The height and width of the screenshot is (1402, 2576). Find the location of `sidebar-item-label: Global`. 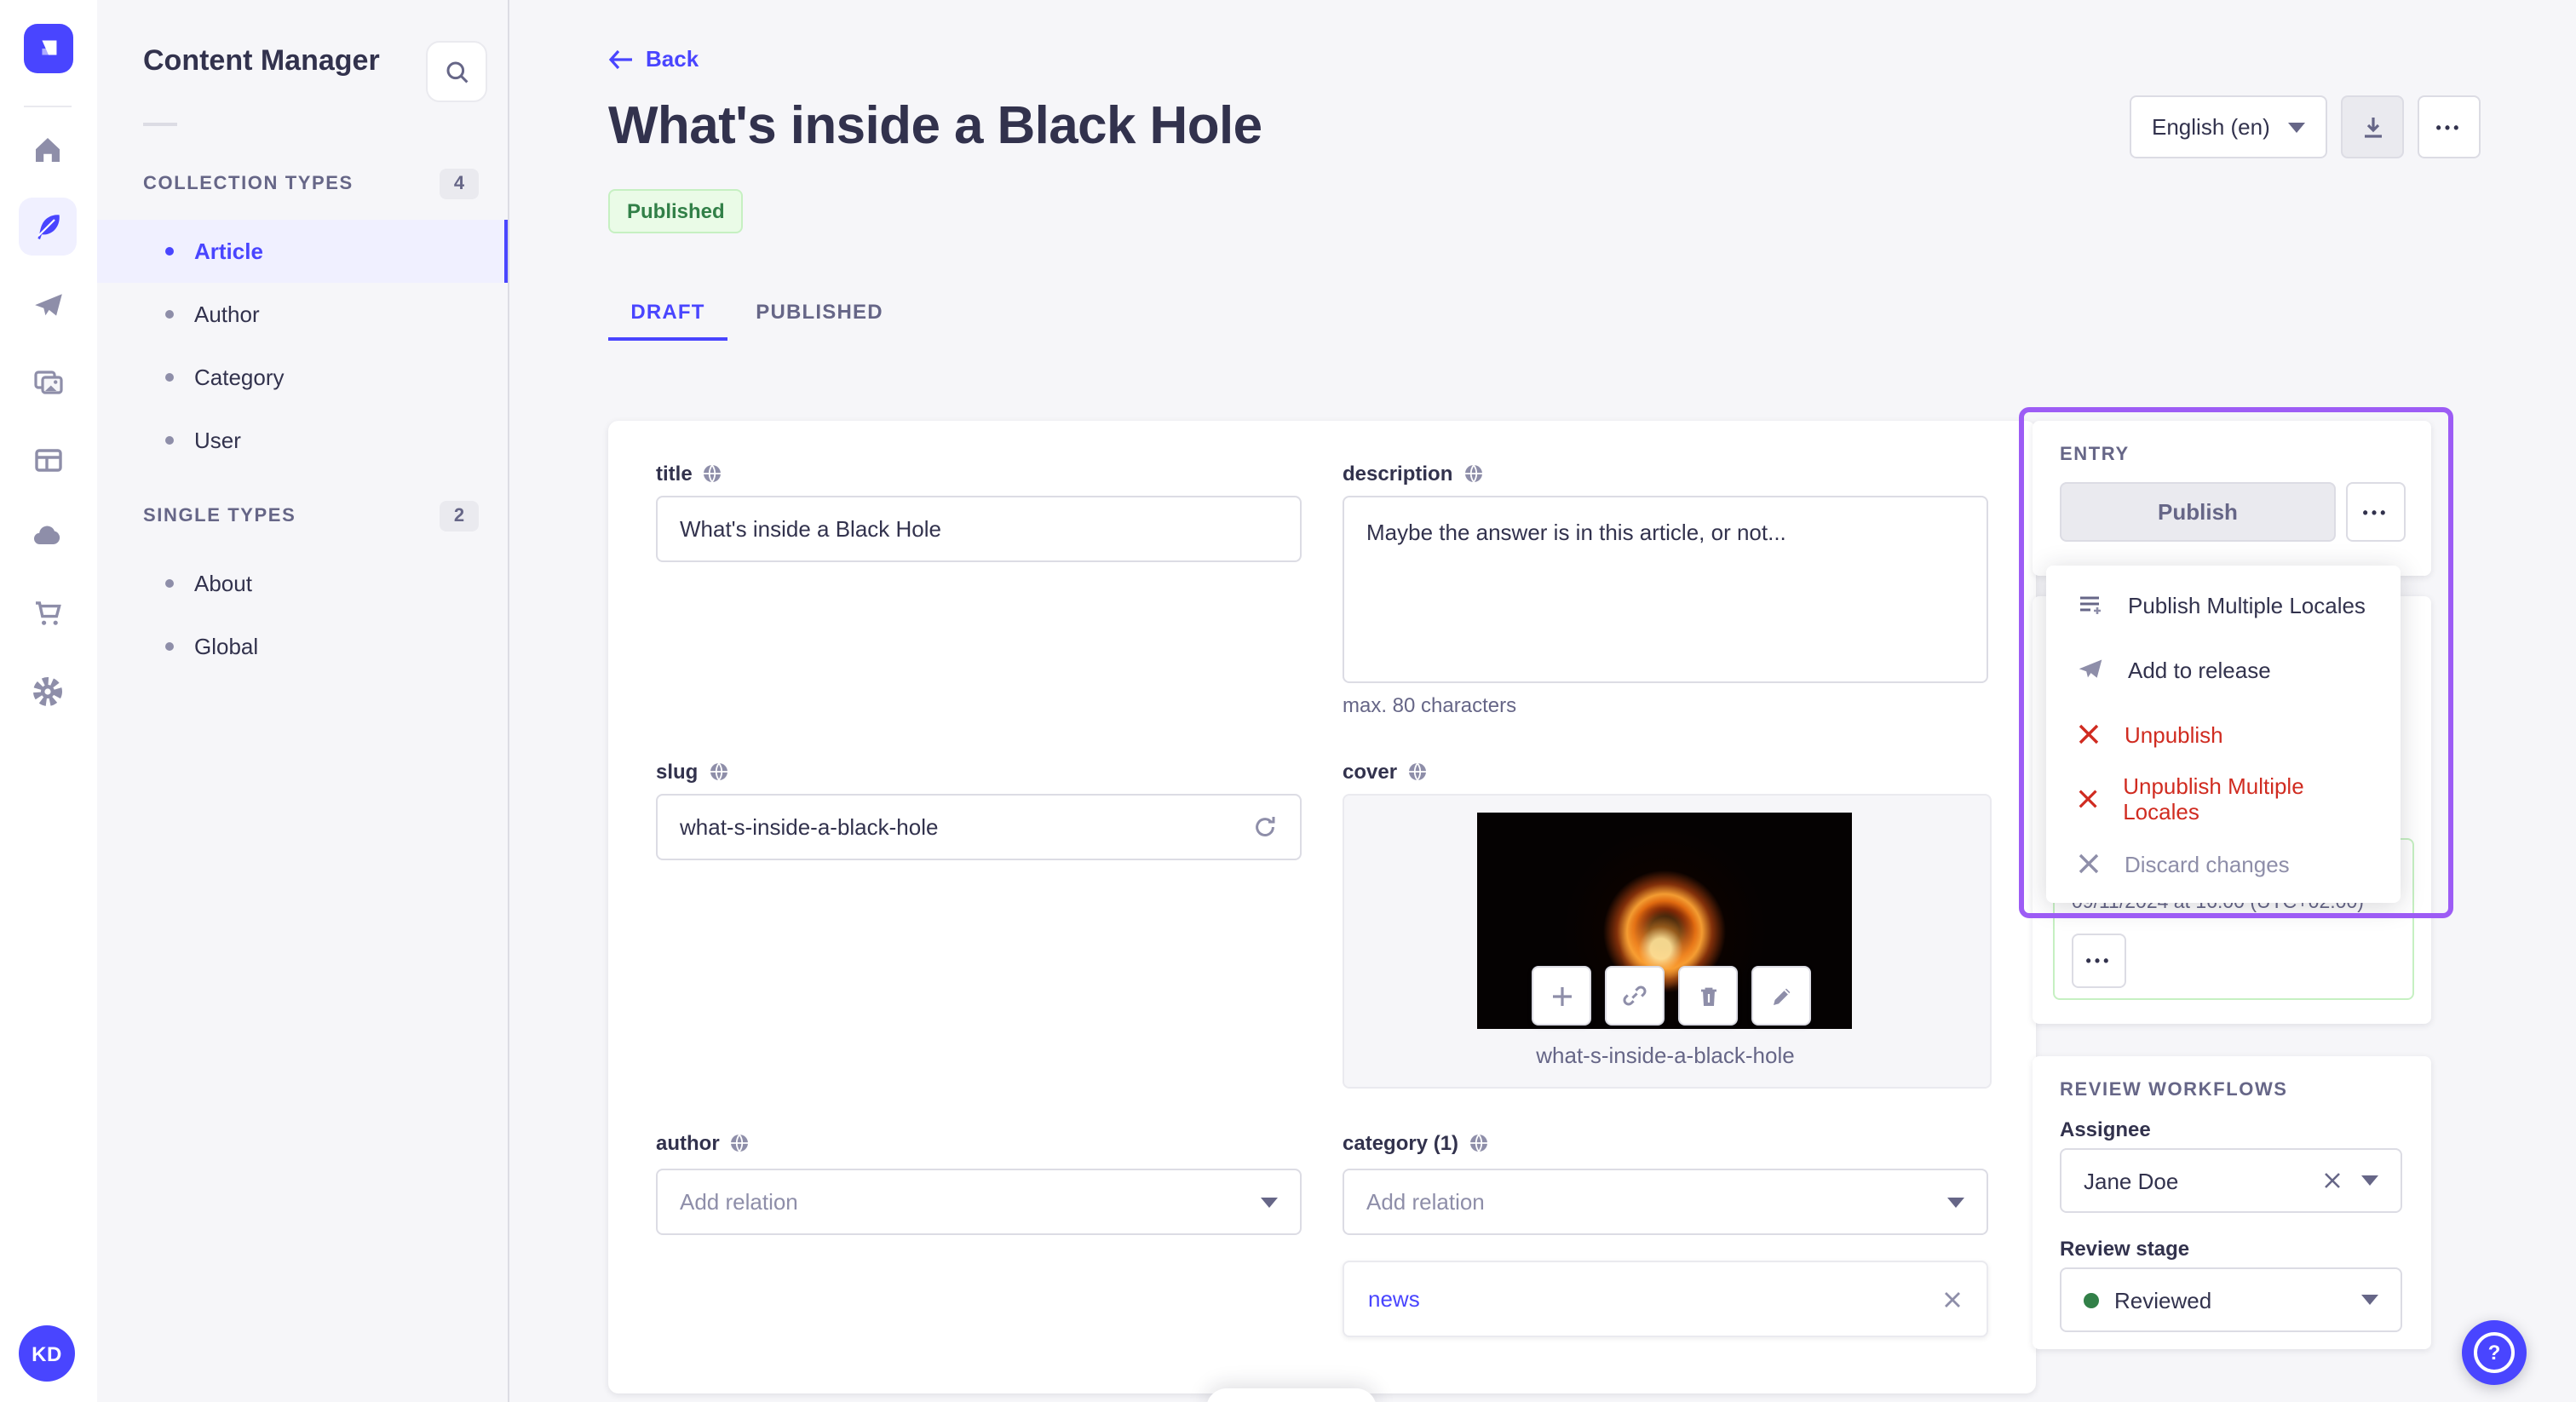

sidebar-item-label: Global is located at coordinates (227, 646).